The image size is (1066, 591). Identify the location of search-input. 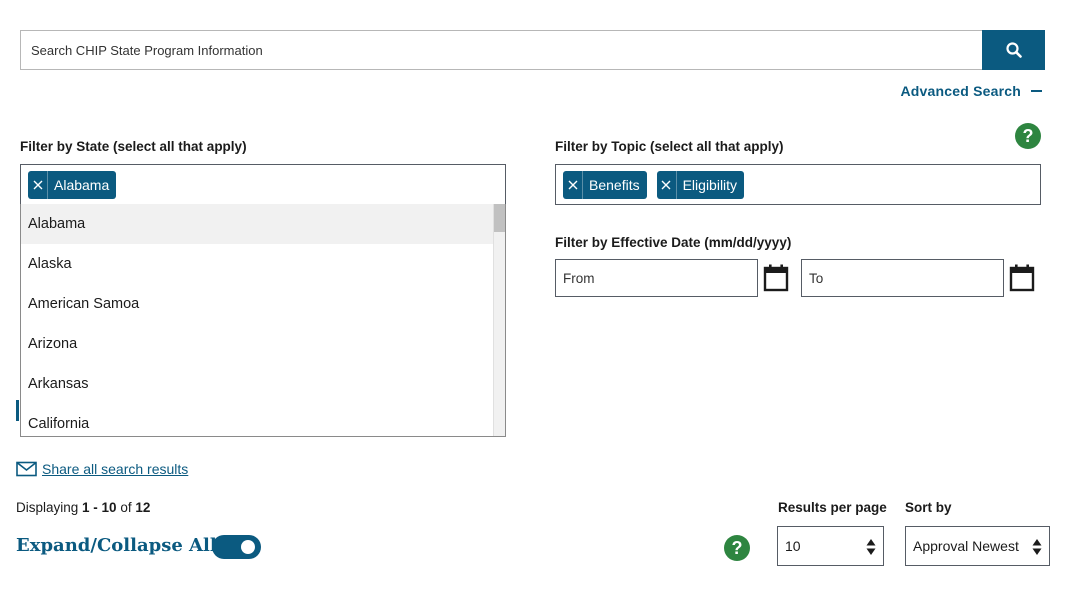
(501, 50).